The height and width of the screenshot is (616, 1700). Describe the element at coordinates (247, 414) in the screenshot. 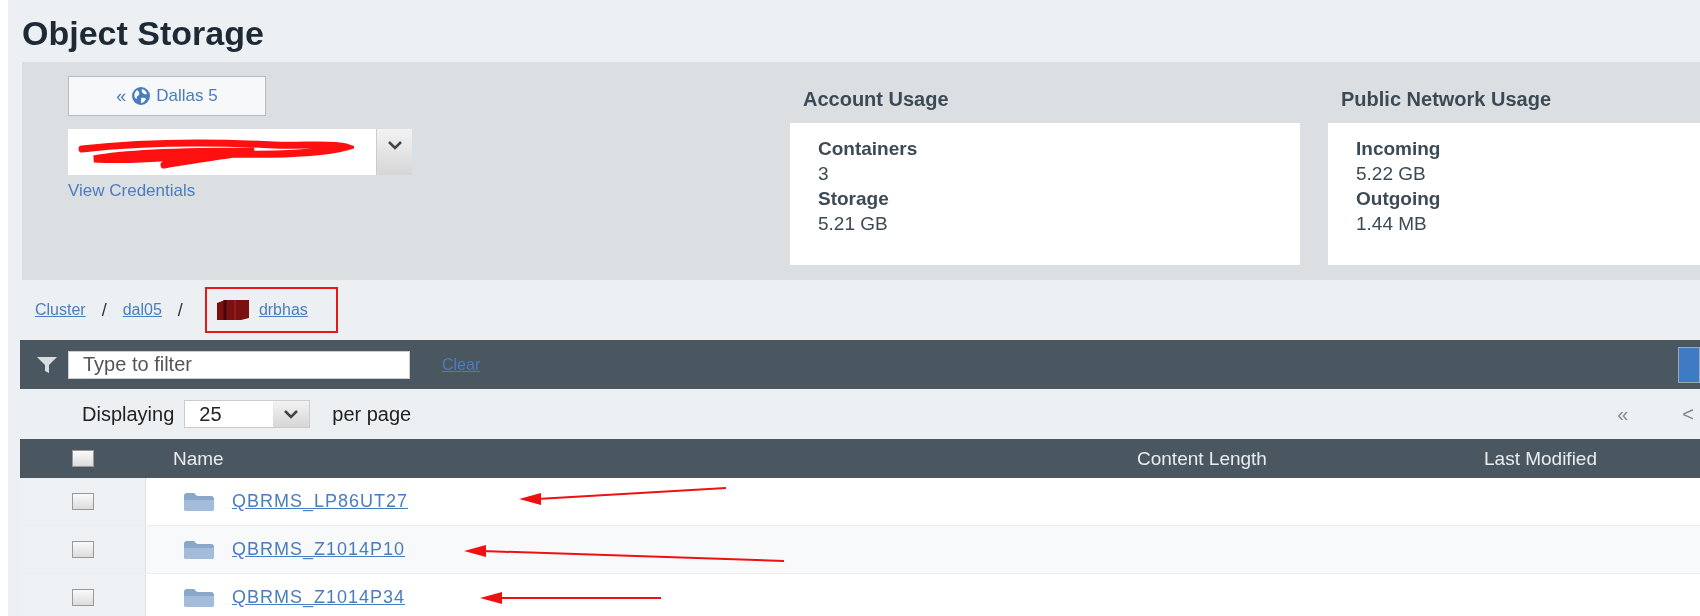

I see `per-page-select: 25` at that location.